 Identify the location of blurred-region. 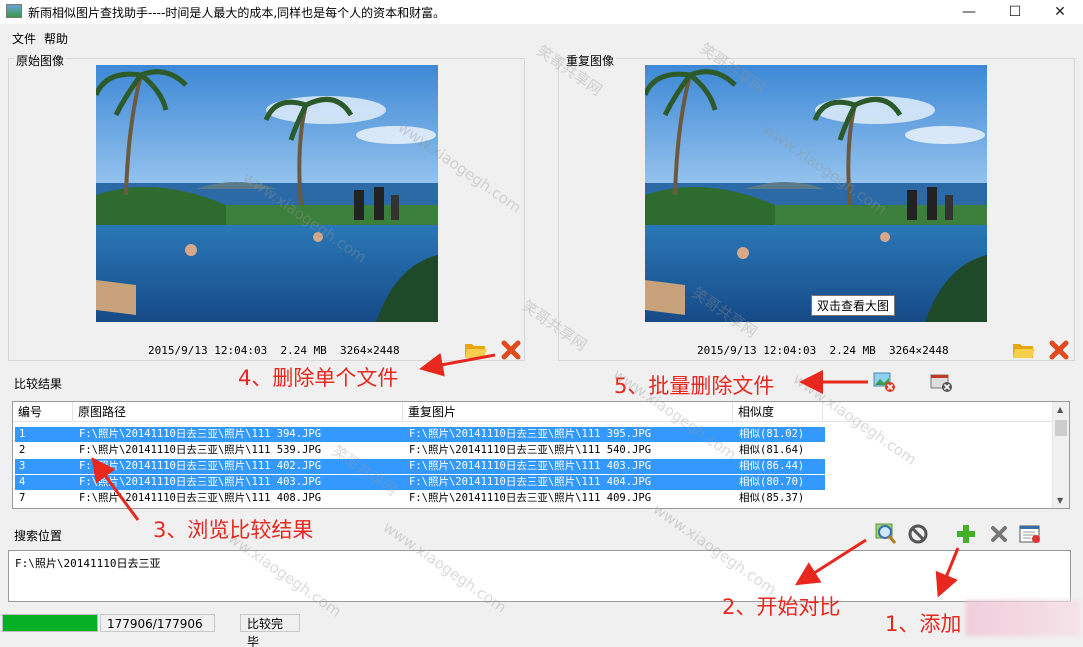
(1023, 618).